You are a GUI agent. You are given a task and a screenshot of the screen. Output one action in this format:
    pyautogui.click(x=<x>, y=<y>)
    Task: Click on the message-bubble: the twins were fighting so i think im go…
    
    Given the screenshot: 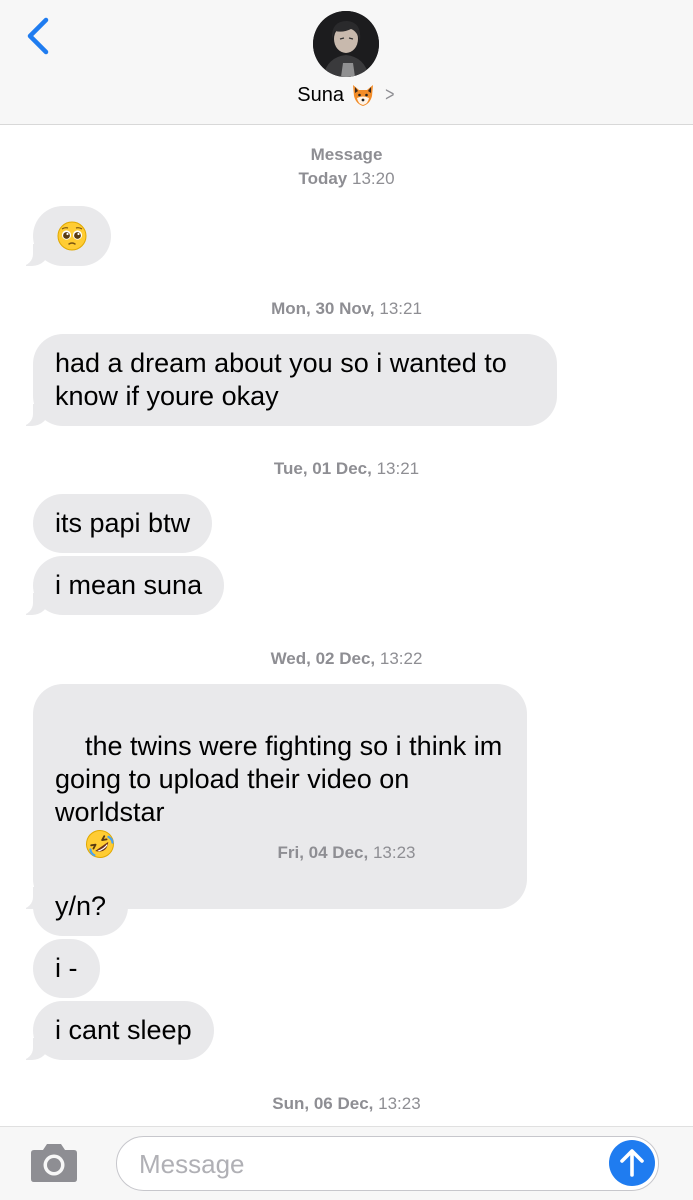 What is the action you would take?
    pyautogui.click(x=274, y=796)
    